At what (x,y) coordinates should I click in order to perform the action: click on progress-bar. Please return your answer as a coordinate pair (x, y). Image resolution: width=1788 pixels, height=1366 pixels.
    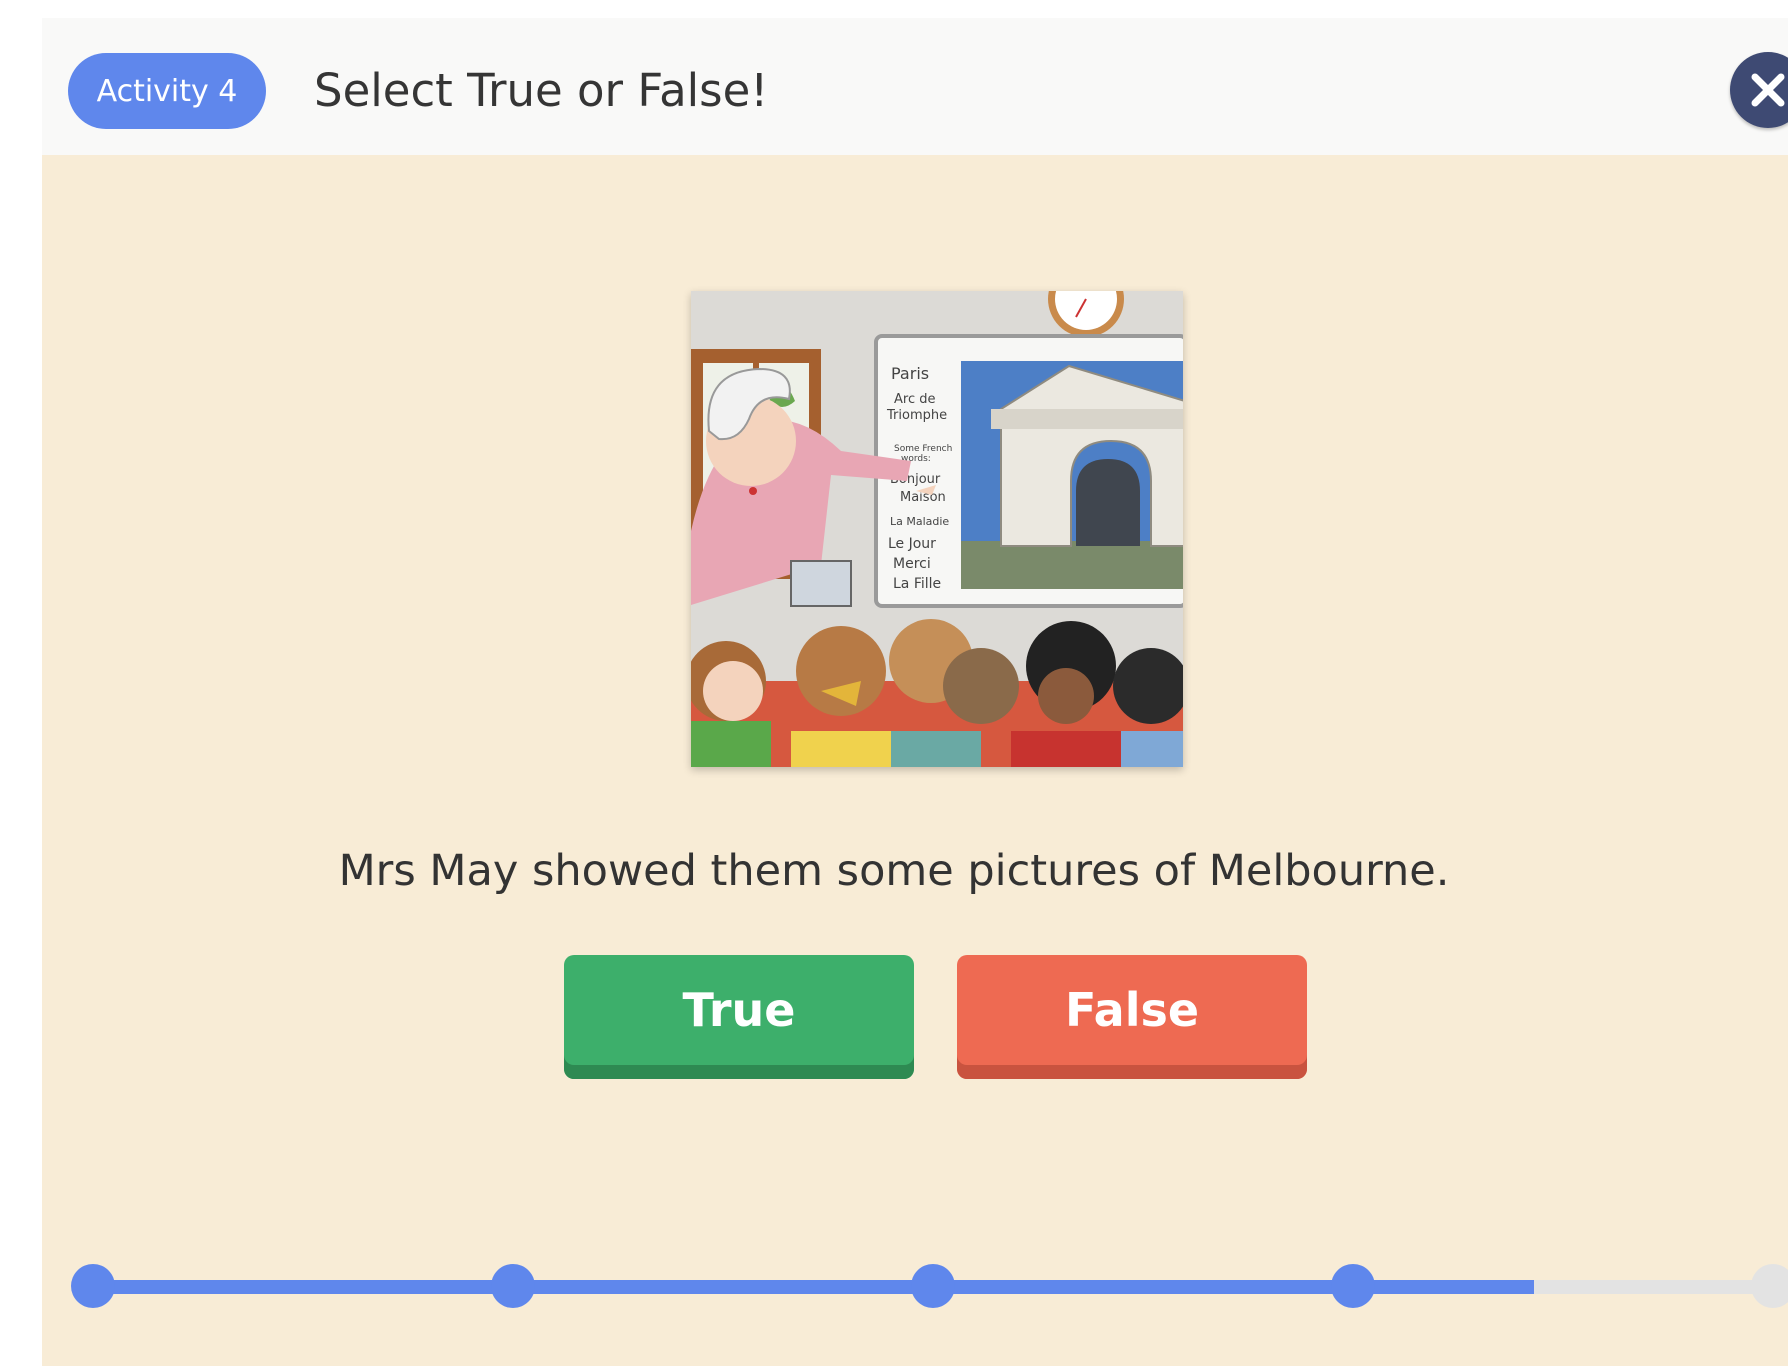
    Looking at the image, I should click on (929, 1286).